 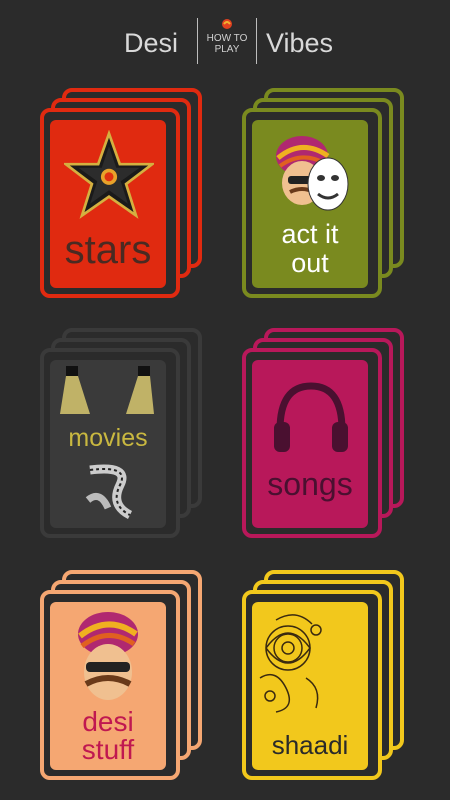 I want to click on category-shaadi: shaadi, so click(x=327, y=677).